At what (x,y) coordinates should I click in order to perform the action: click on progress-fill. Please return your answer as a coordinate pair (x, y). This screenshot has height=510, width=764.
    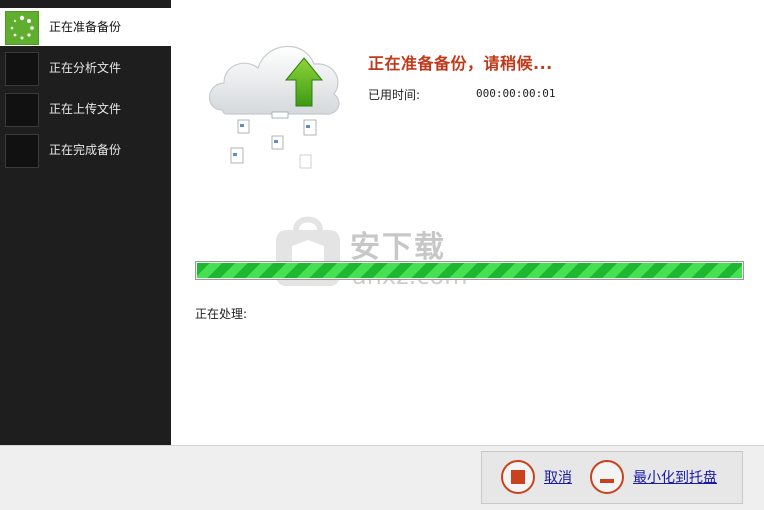
    Looking at the image, I should click on (469, 270).